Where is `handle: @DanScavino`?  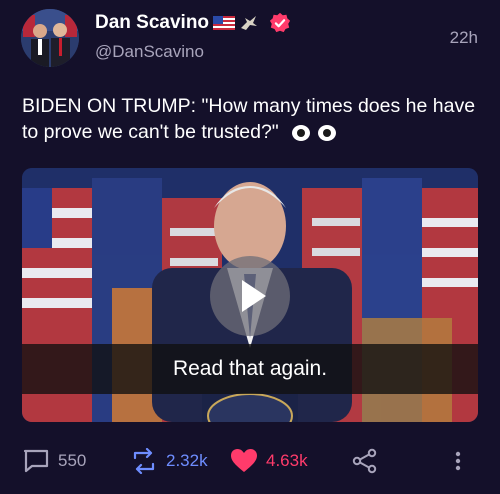 handle: @DanScavino is located at coordinates (149, 52).